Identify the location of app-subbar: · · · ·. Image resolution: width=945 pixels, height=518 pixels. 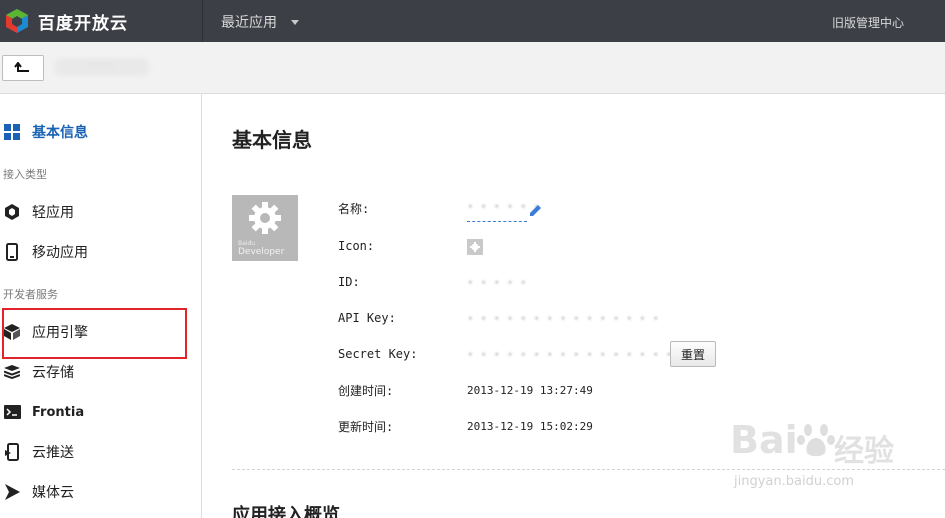
(472, 68).